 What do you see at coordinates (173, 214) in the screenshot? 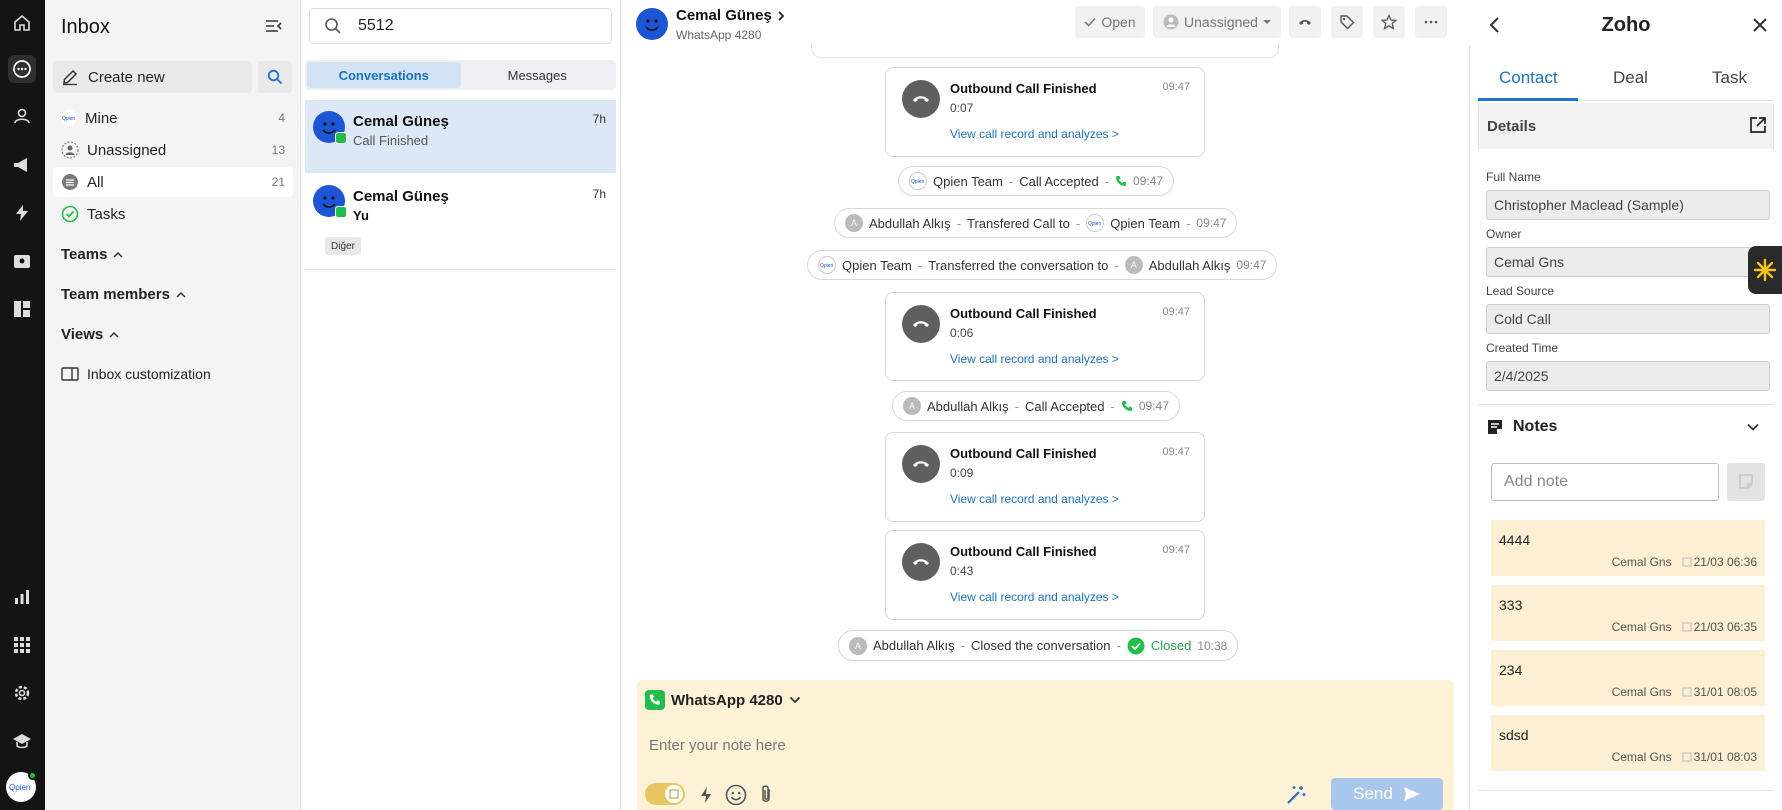
I see `sidebar-item-tasks: Tasks` at bounding box center [173, 214].